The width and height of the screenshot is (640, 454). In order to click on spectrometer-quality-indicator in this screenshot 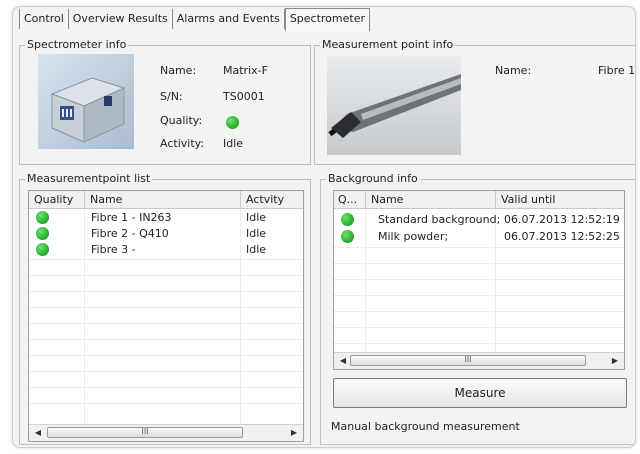, I will do `click(232, 122)`.